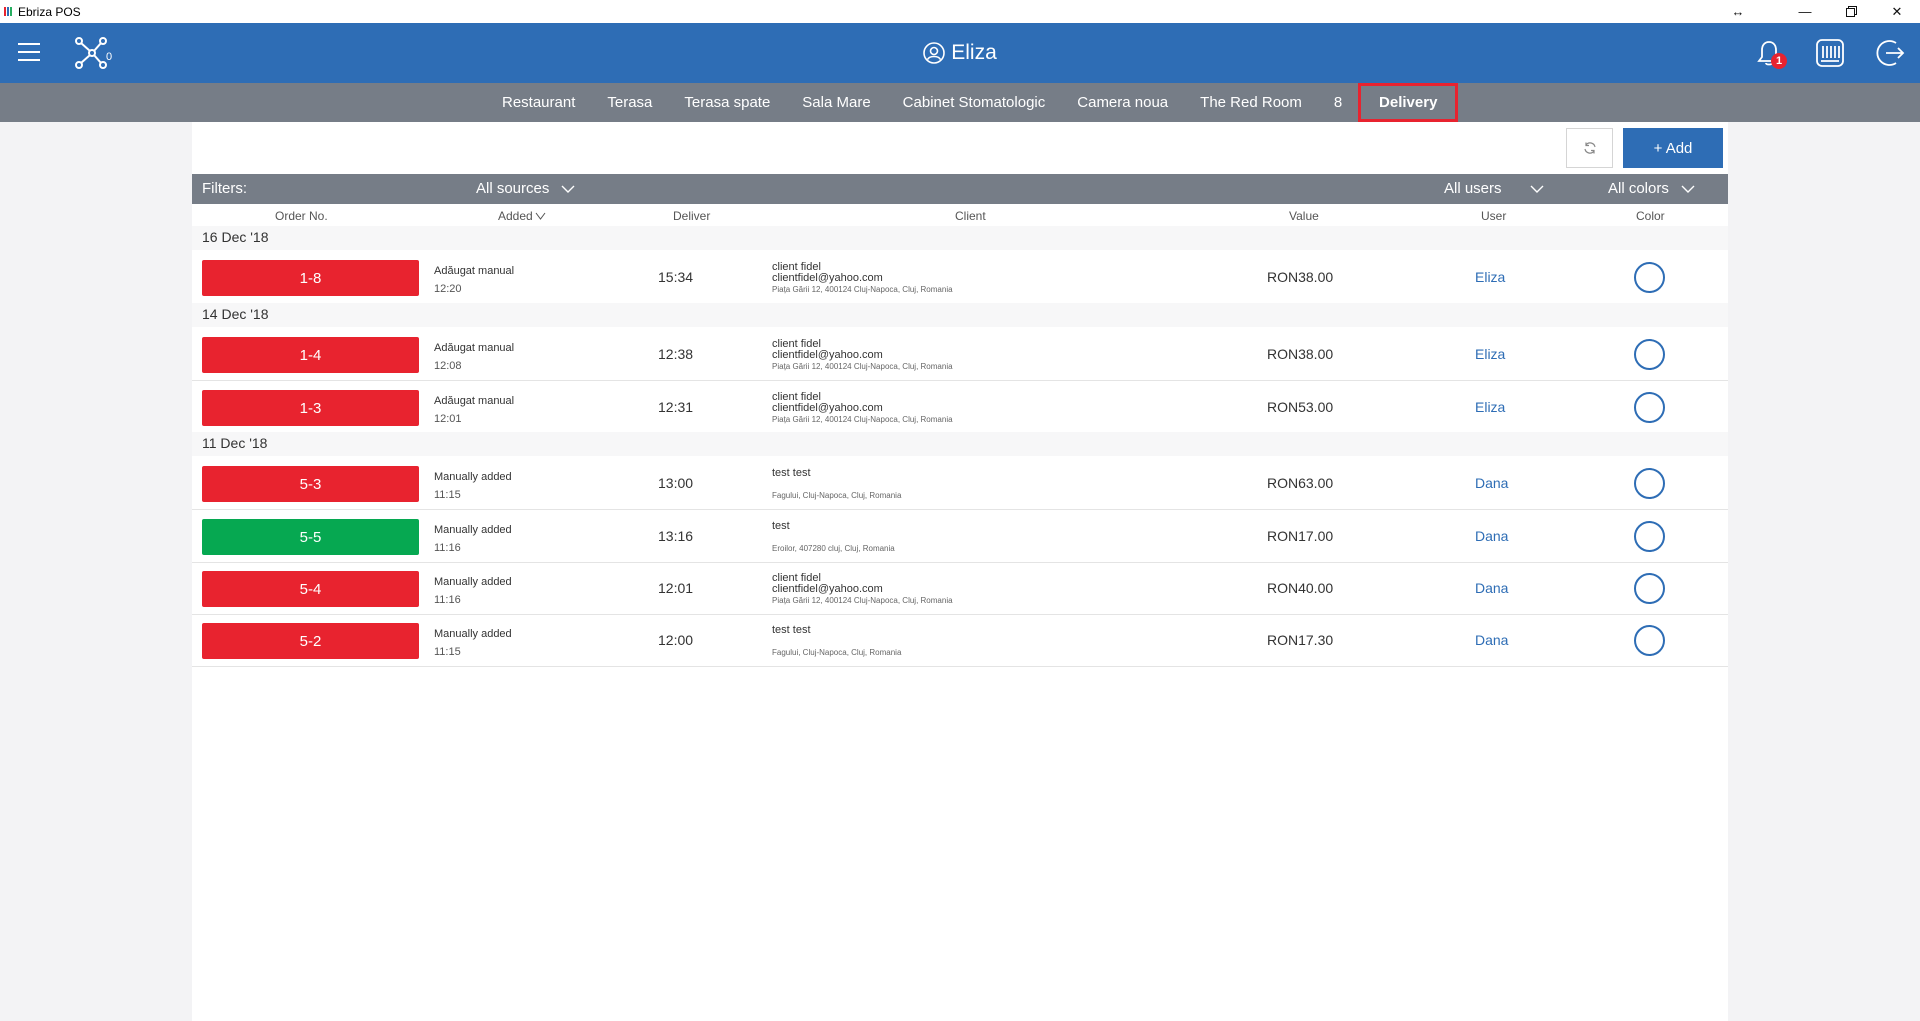  What do you see at coordinates (538, 102) in the screenshot?
I see `tab-restaurant: Restaurant` at bounding box center [538, 102].